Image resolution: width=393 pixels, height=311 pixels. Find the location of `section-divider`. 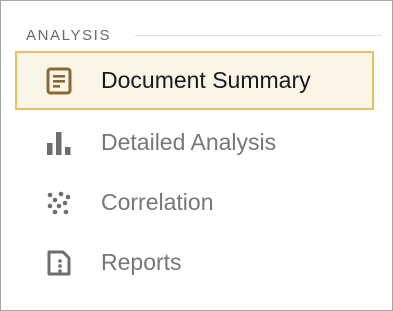

section-divider is located at coordinates (258, 35).